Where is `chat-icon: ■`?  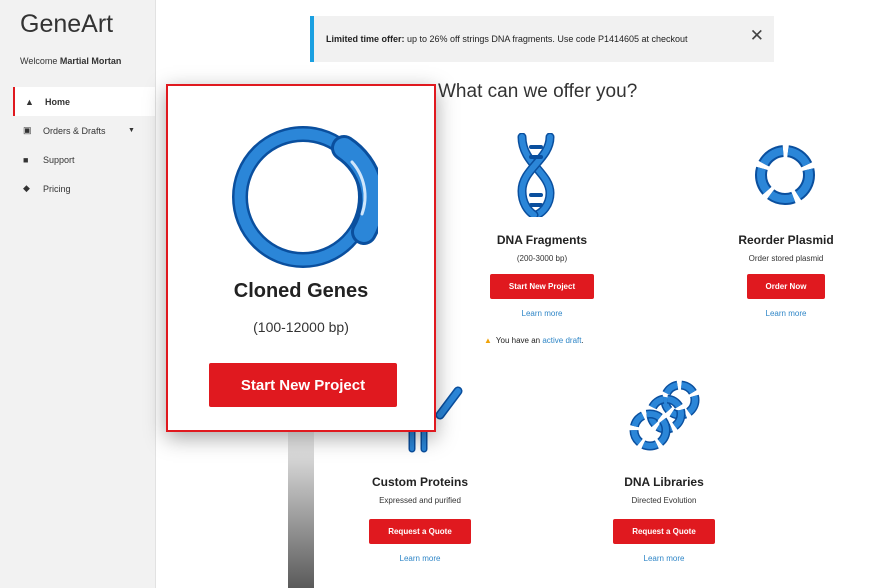 chat-icon: ■ is located at coordinates (26, 159).